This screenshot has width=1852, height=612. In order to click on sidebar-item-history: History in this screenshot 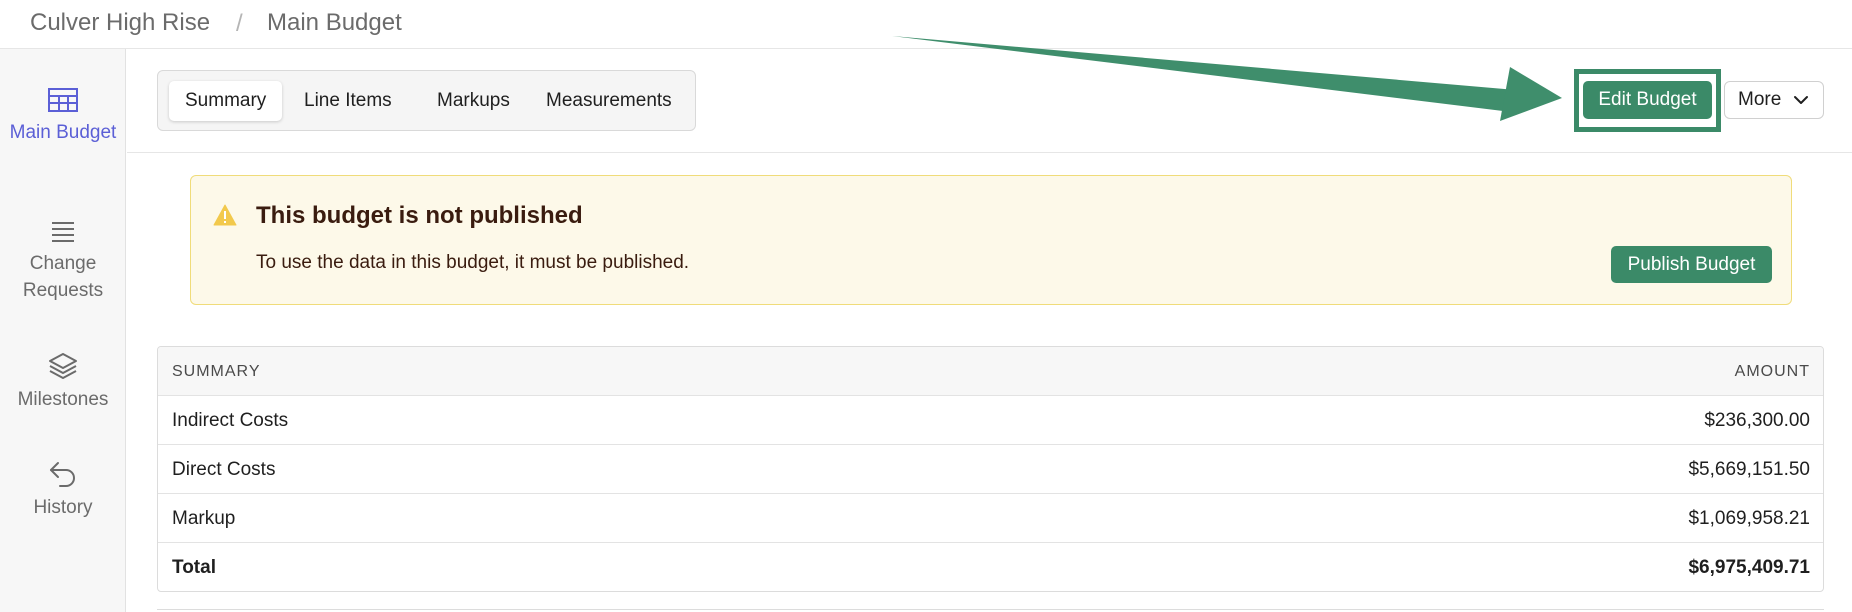, I will do `click(63, 490)`.